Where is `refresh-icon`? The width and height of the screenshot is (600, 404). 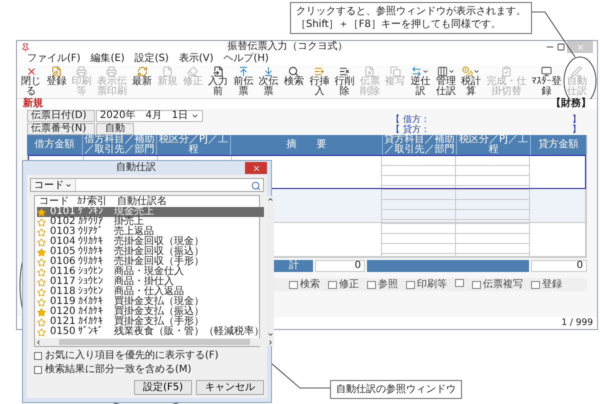
refresh-icon is located at coordinates (142, 71).